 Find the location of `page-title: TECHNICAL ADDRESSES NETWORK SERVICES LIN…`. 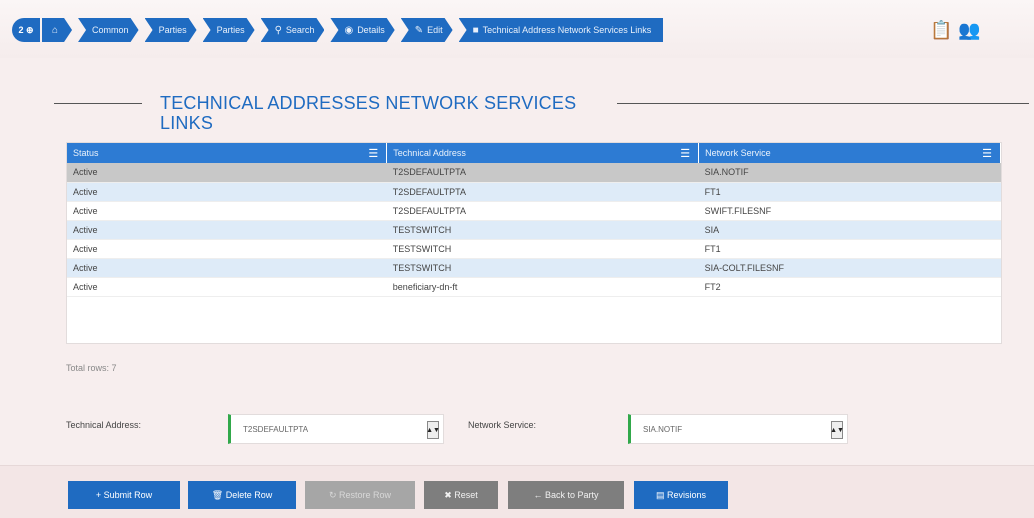

page-title: TECHNICAL ADDRESSES NETWORK SERVICES LIN… is located at coordinates (380, 113).